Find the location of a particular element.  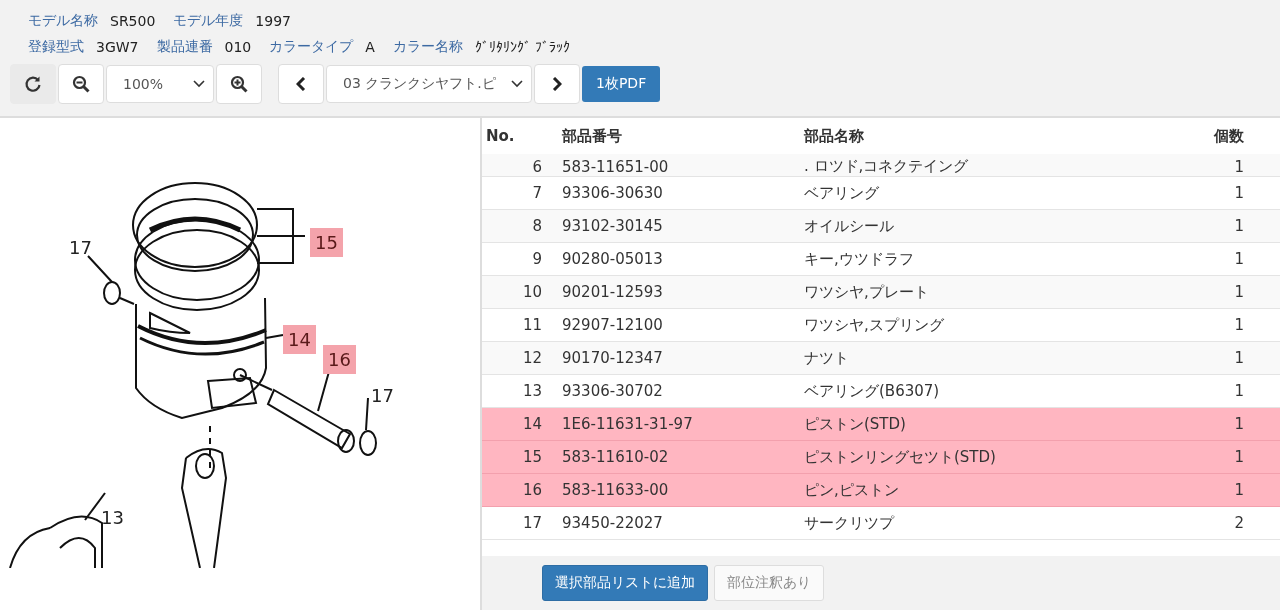

table-cell-text: 14 is located at coordinates (532, 424).